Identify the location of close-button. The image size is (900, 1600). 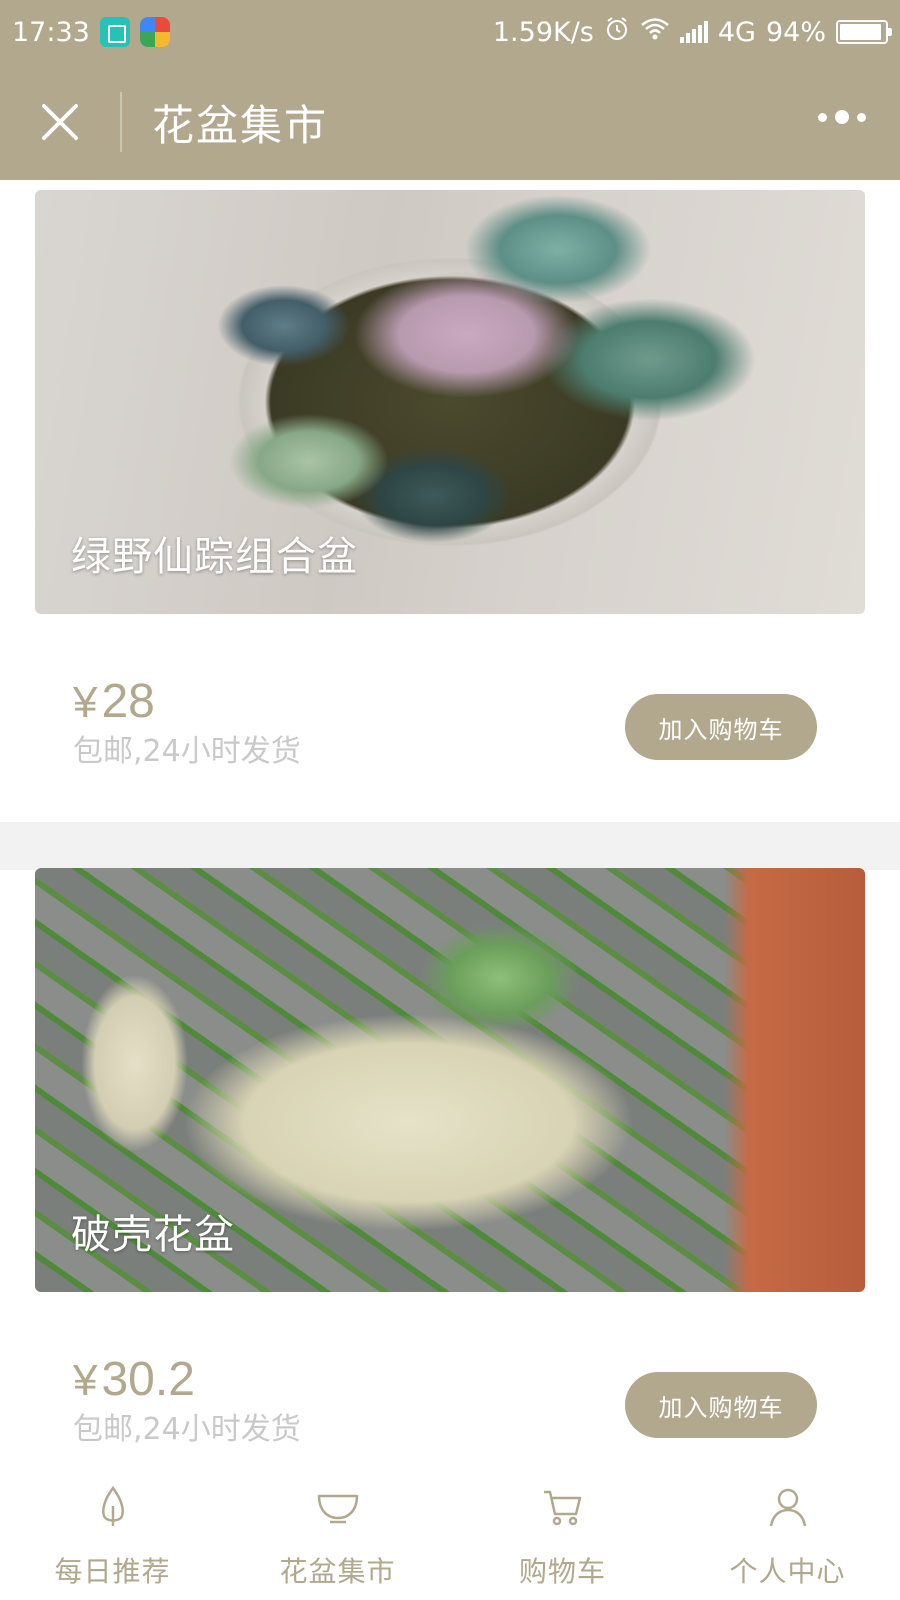
(60, 122).